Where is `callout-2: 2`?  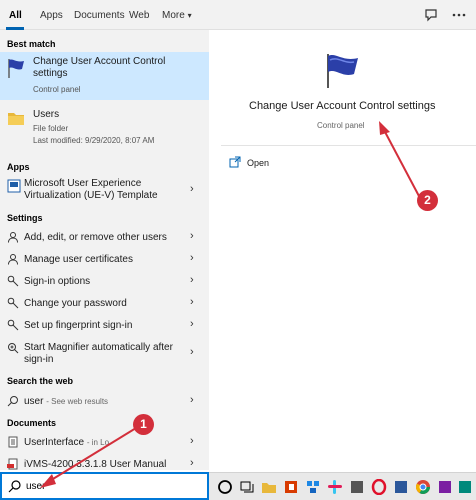 callout-2: 2 is located at coordinates (427, 200).